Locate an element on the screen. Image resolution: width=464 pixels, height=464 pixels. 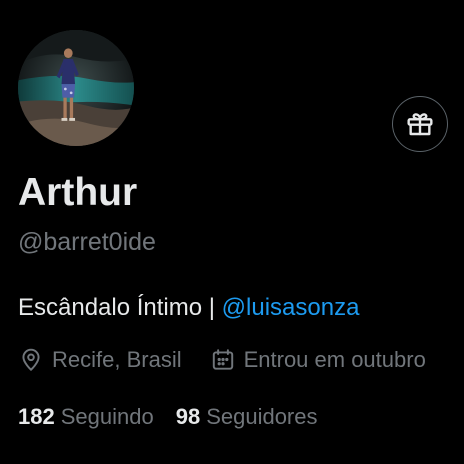
followers-link: 98 Seguidores is located at coordinates (247, 417).